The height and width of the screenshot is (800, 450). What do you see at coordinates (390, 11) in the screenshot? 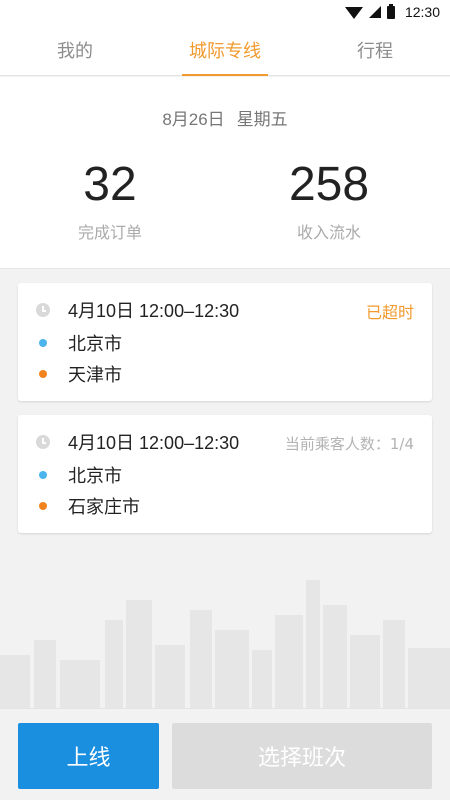
I see `battery-icon` at bounding box center [390, 11].